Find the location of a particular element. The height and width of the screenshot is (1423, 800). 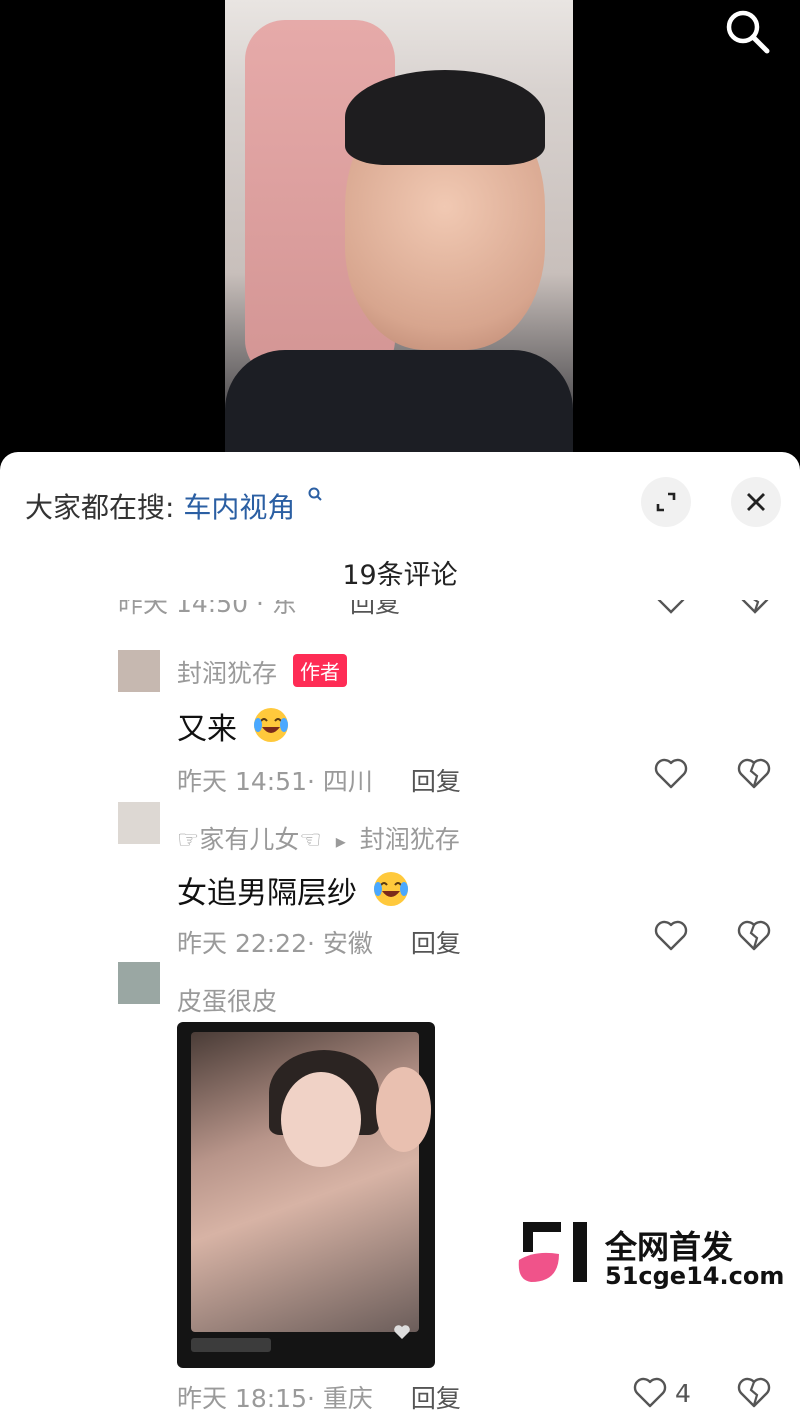

comment-author: ☞家有儿女☜ ▸ 封润犹存 is located at coordinates (318, 838).